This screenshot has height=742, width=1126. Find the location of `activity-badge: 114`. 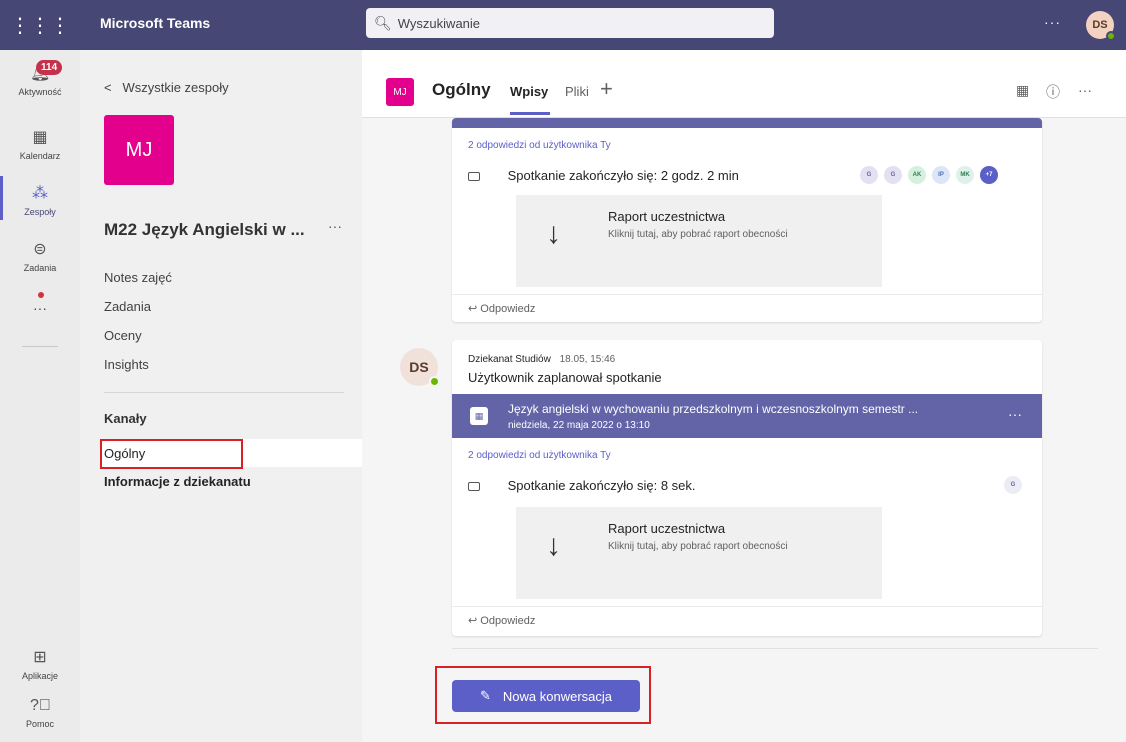

activity-badge: 114 is located at coordinates (49, 67).